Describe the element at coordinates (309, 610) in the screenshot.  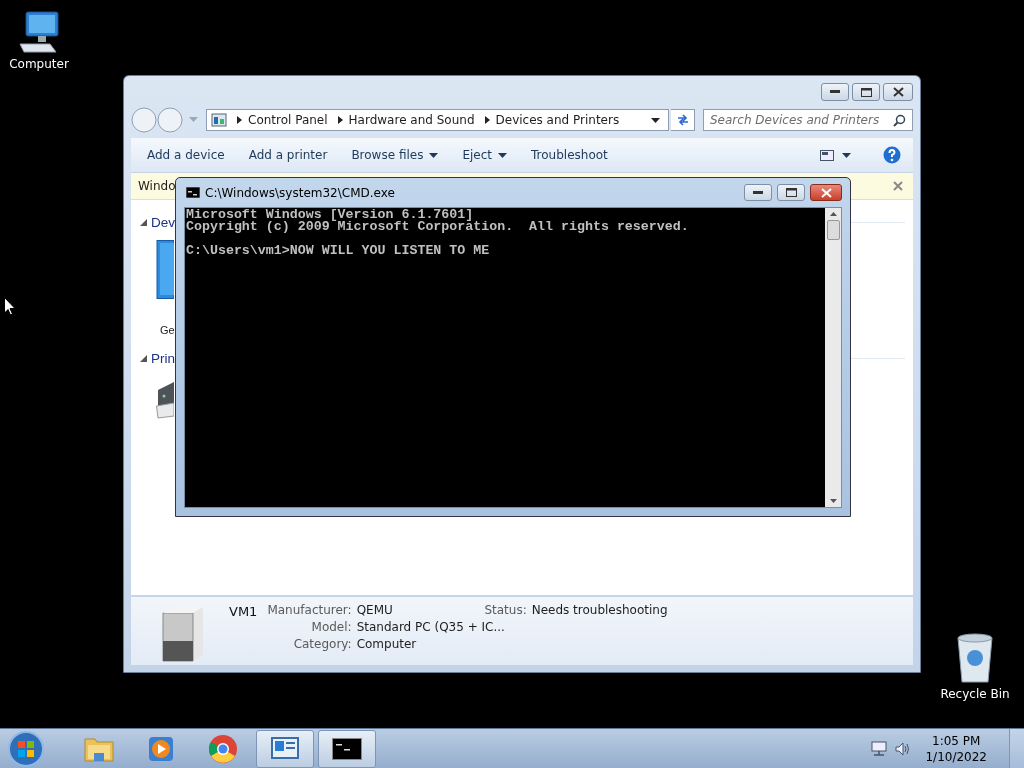
I see `property-label: Manufacturer:` at that location.